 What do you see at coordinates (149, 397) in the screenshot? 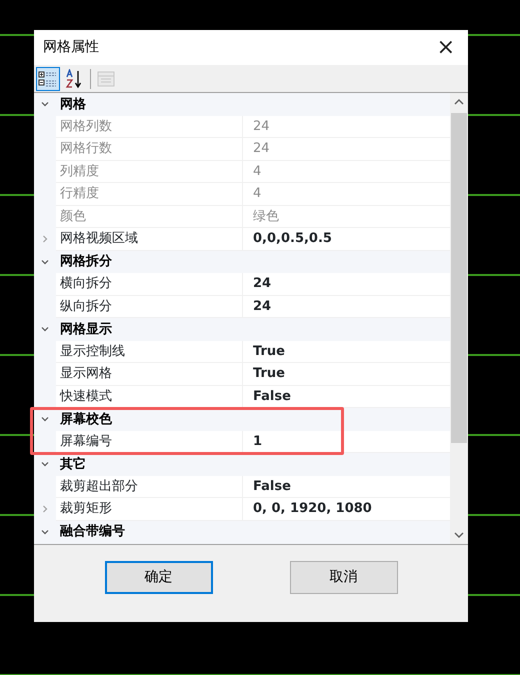
I see `property-name: 快速模式` at bounding box center [149, 397].